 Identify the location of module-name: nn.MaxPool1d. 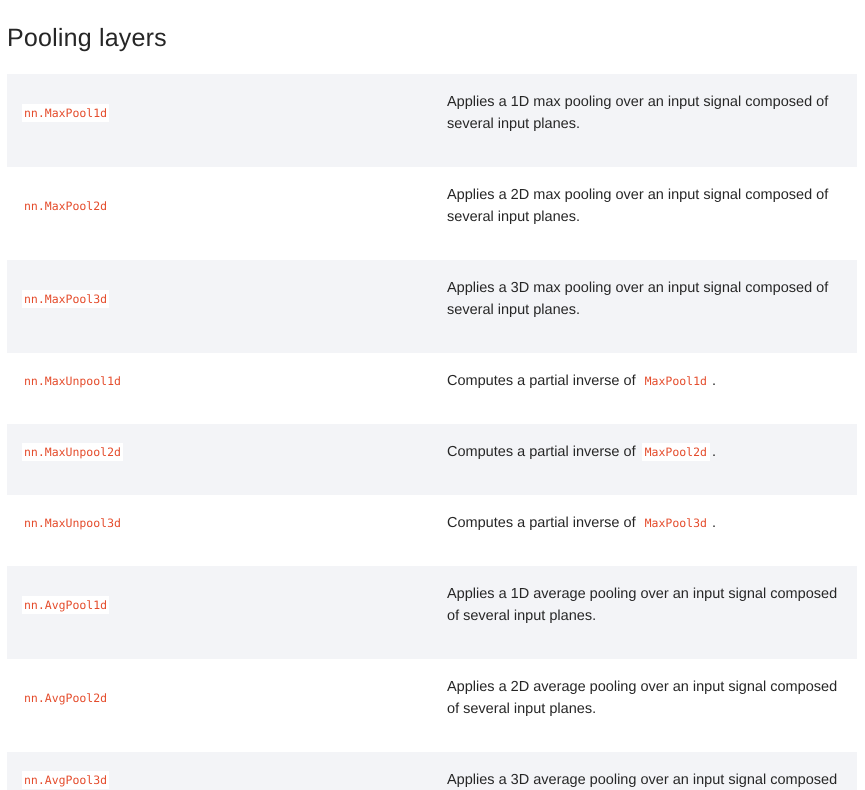
(66, 113).